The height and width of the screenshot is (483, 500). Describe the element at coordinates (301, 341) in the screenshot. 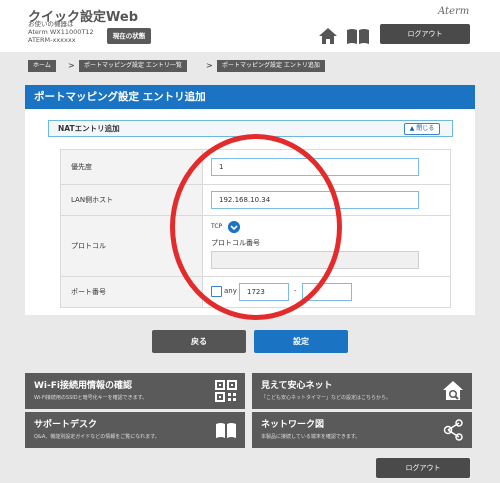

I see `apply-button: 設定` at that location.